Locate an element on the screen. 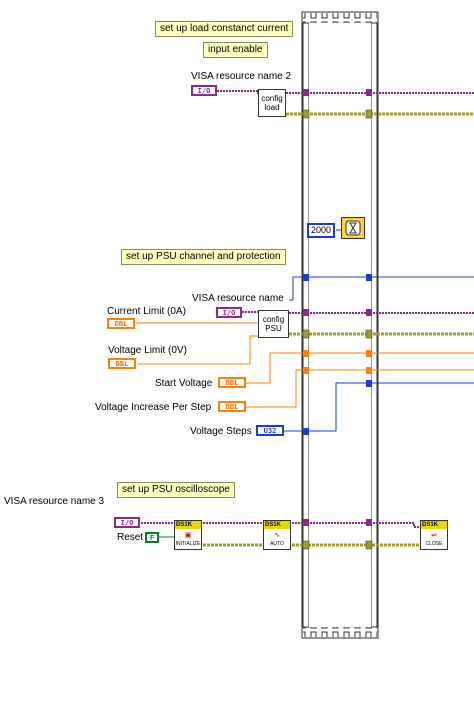  wait-clock-icon is located at coordinates (353, 228).